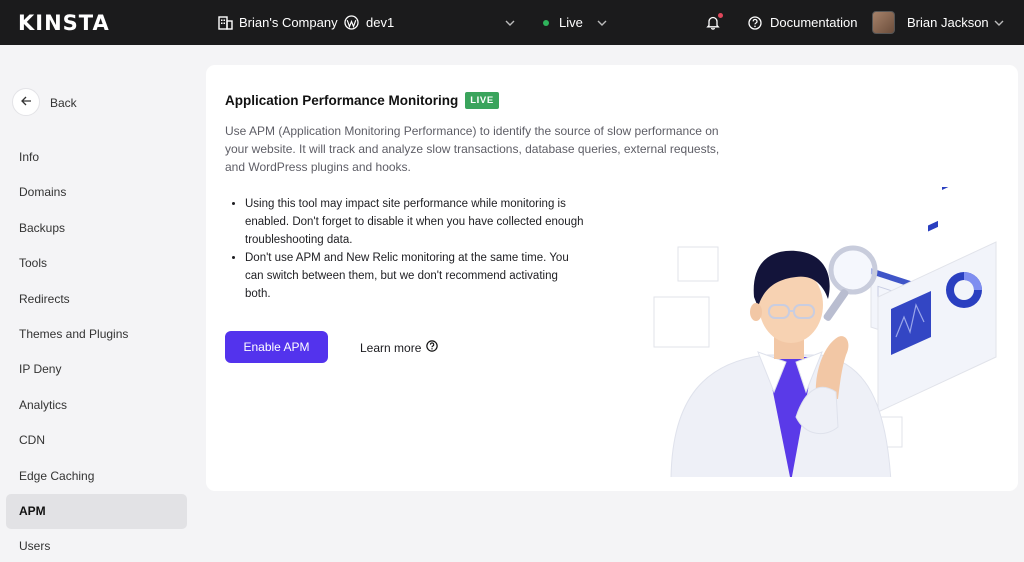  Describe the element at coordinates (391, 347) in the screenshot. I see `learn-more-label: Learn more` at that location.